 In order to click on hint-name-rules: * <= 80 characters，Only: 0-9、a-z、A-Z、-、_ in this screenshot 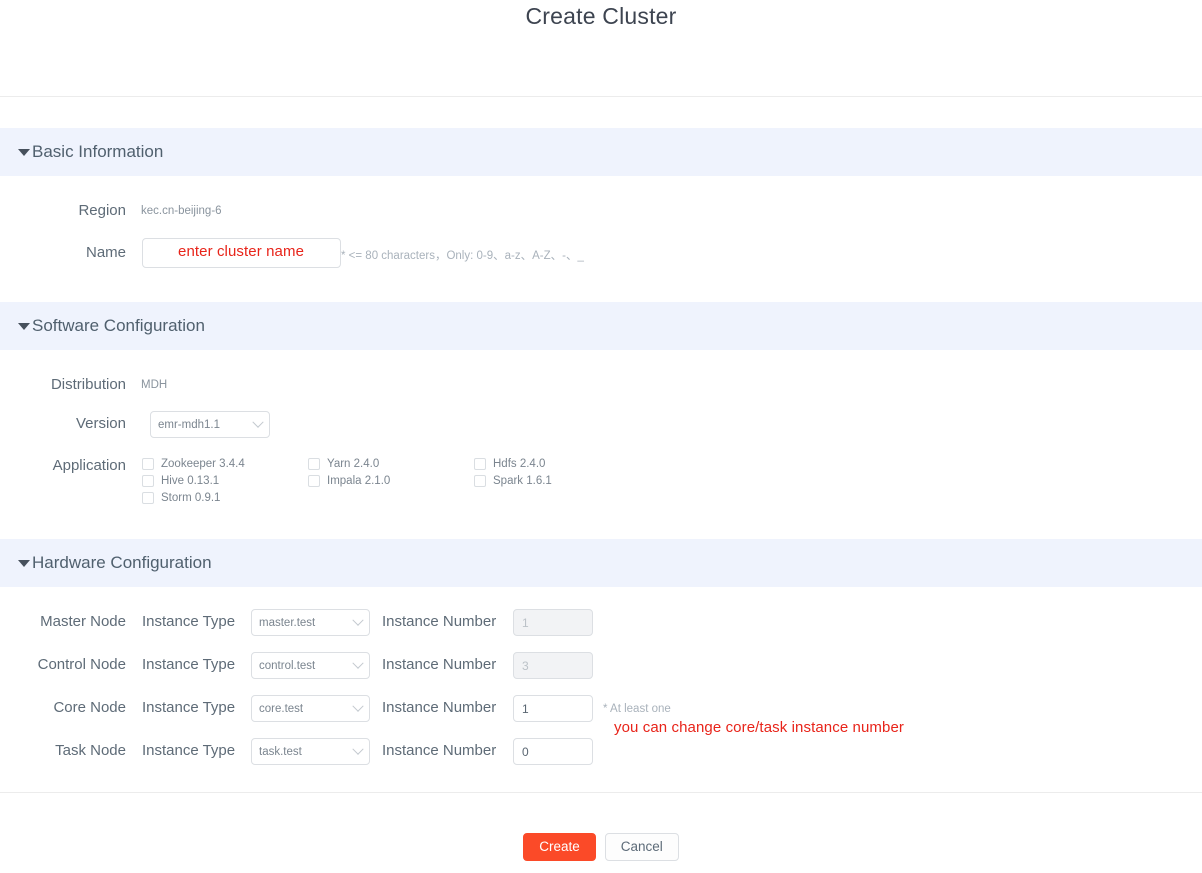, I will do `click(462, 256)`.